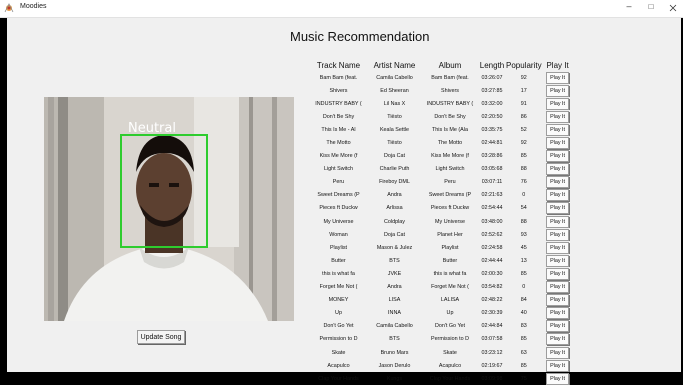 The image size is (683, 385). Describe the element at coordinates (338, 234) in the screenshot. I see `cell-track: Woman` at that location.